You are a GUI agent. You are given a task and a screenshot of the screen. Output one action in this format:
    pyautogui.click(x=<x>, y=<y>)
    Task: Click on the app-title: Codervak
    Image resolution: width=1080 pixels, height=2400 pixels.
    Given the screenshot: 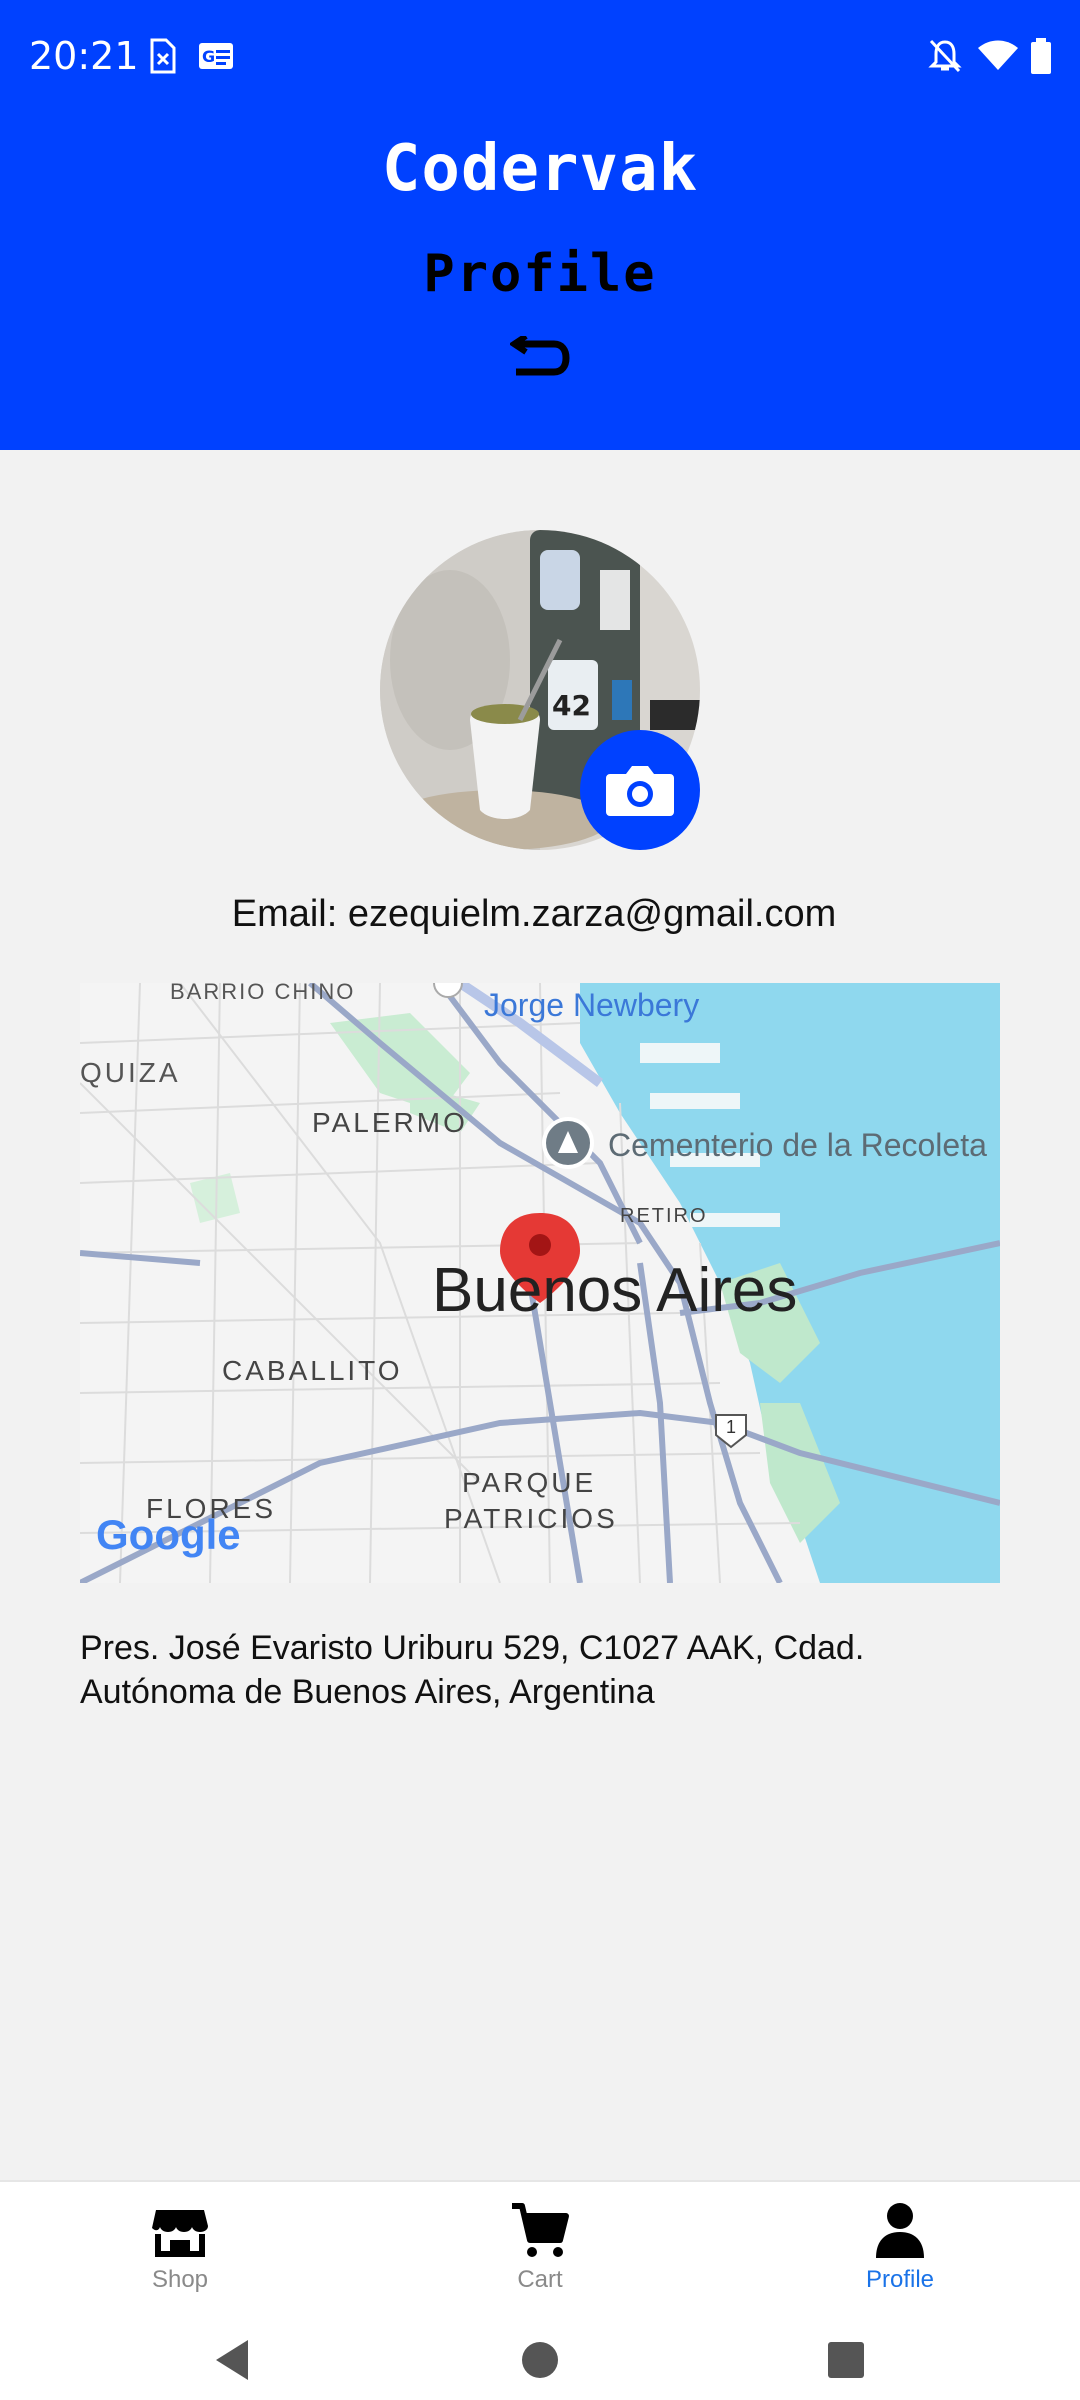 What is the action you would take?
    pyautogui.click(x=540, y=169)
    